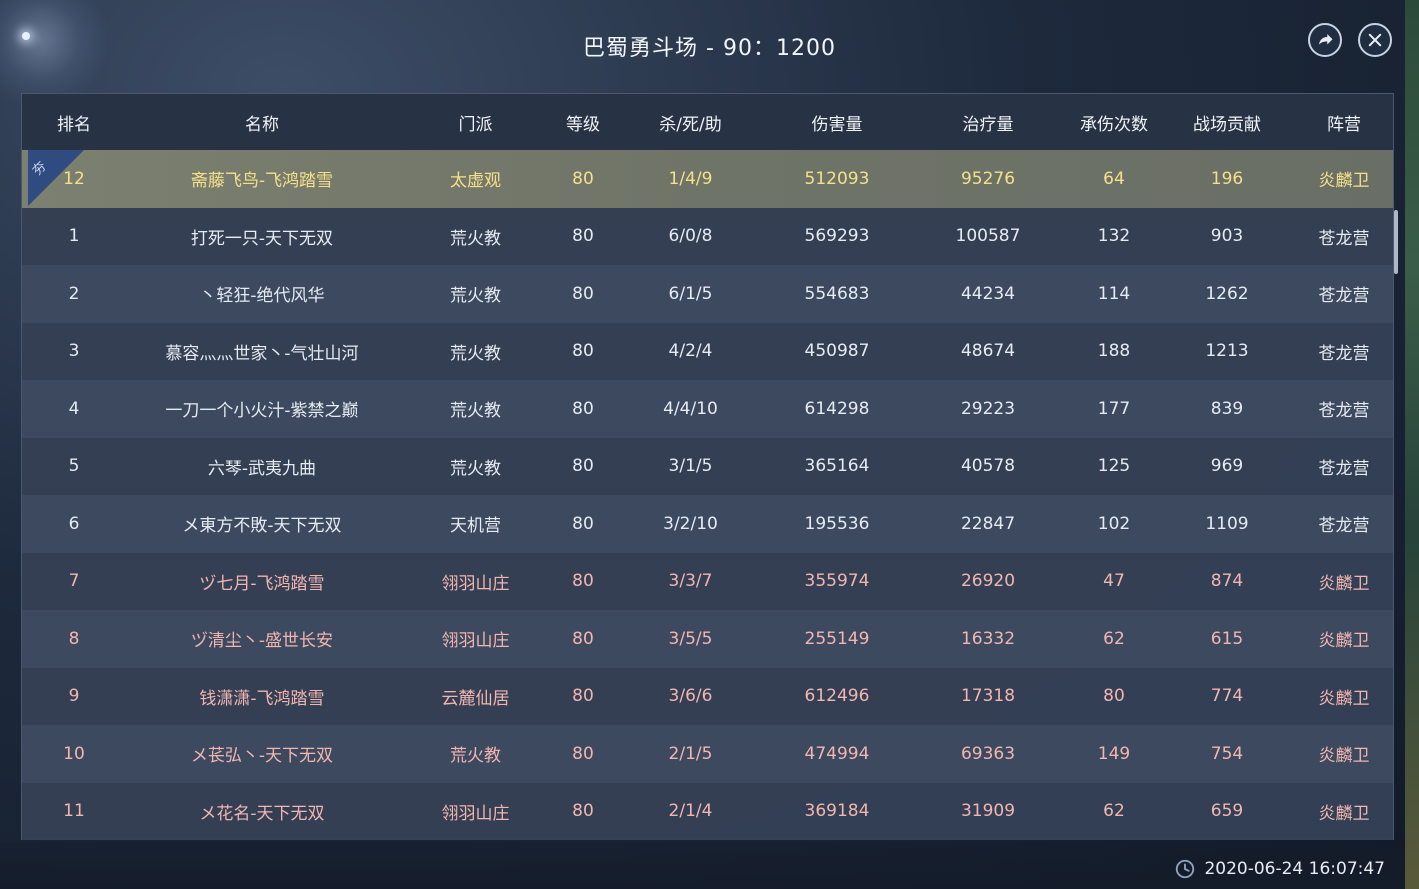 This screenshot has width=1419, height=889. I want to click on cell-name: 钱潇潇-飞鸿踏雪, so click(262, 698).